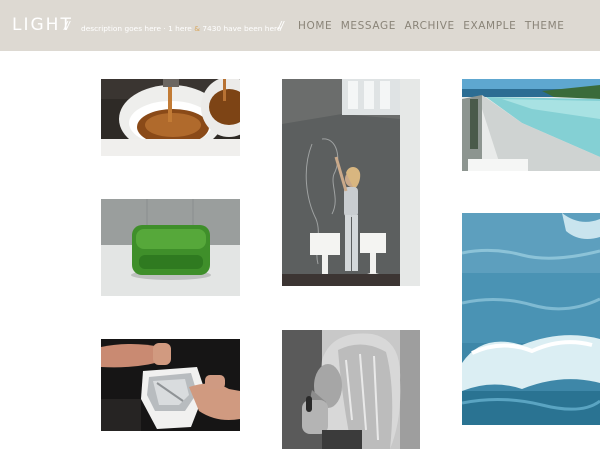 This screenshot has height=449, width=600. I want to click on foil-hands-photo, so click(170, 385).